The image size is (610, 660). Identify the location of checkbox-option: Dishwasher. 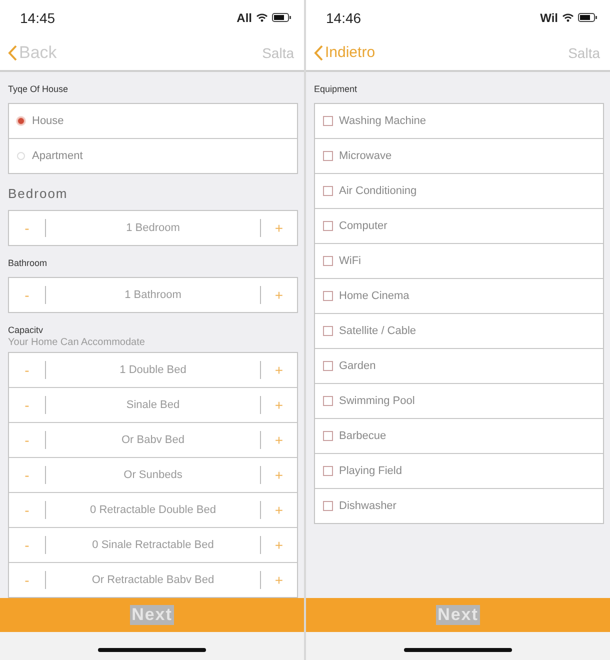
(459, 505).